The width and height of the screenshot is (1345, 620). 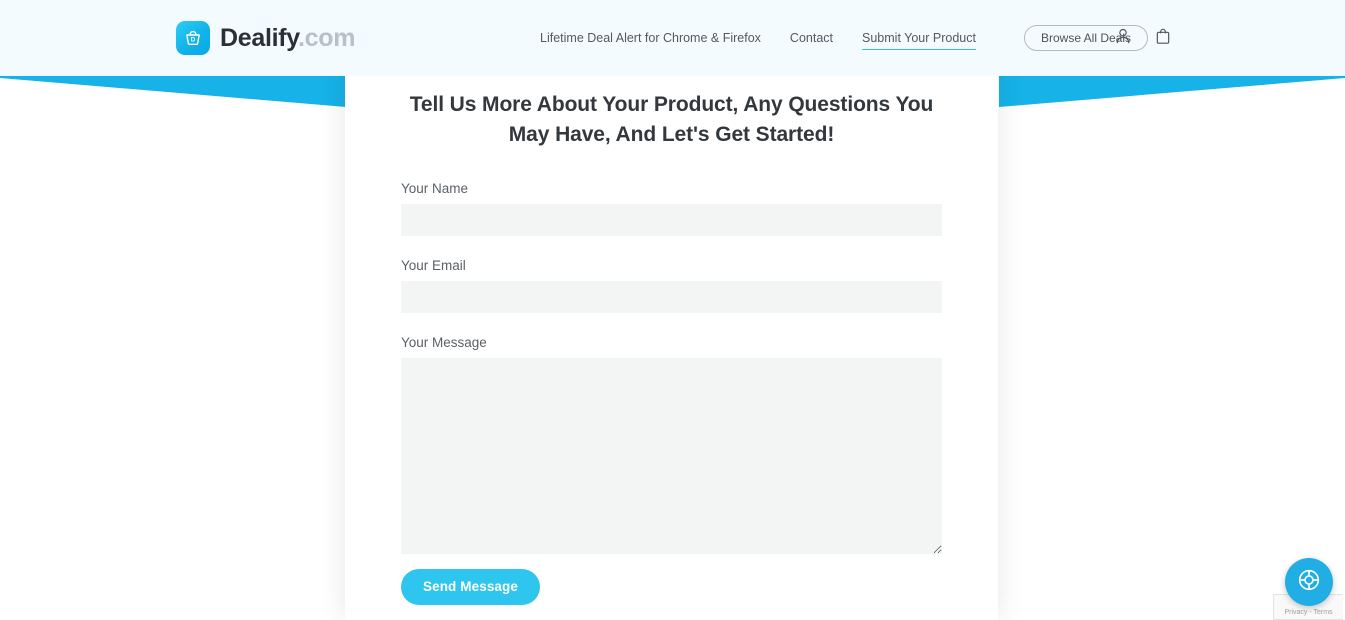 What do you see at coordinates (671, 219) in the screenshot?
I see `your-name-input` at bounding box center [671, 219].